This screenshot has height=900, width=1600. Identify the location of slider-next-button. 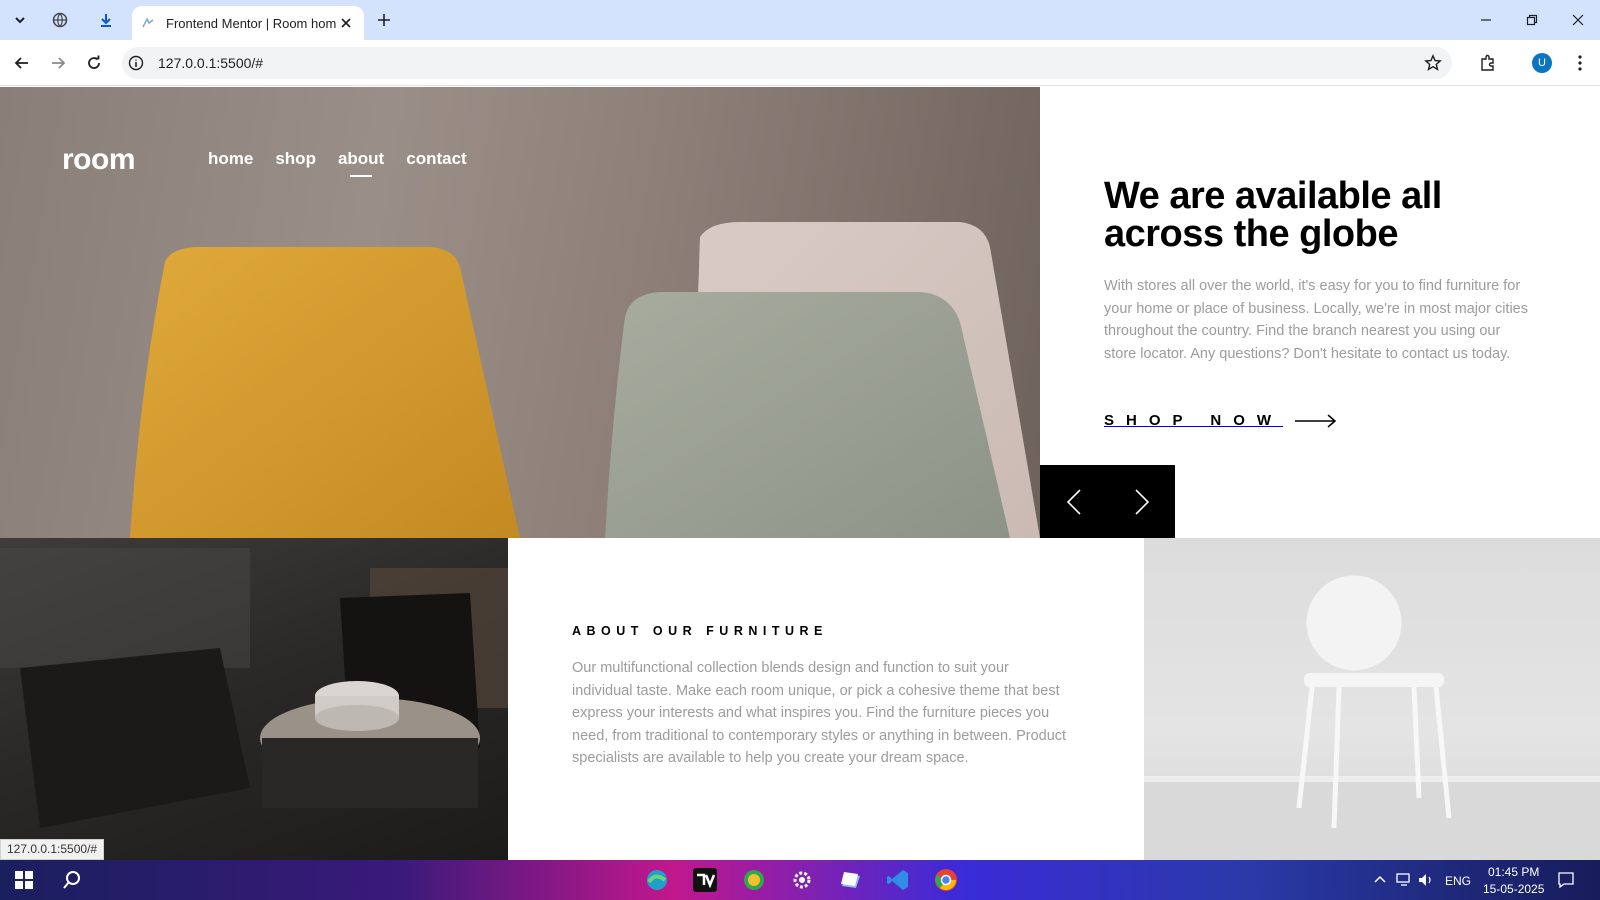
(1141, 501).